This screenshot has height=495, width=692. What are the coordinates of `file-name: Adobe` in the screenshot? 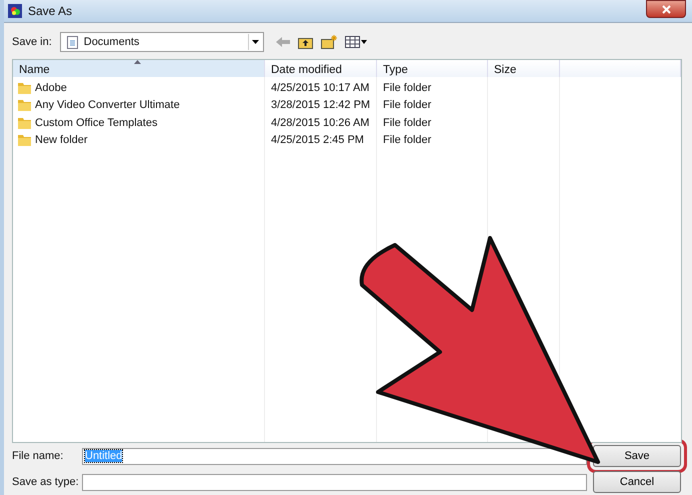 It's located at (51, 88).